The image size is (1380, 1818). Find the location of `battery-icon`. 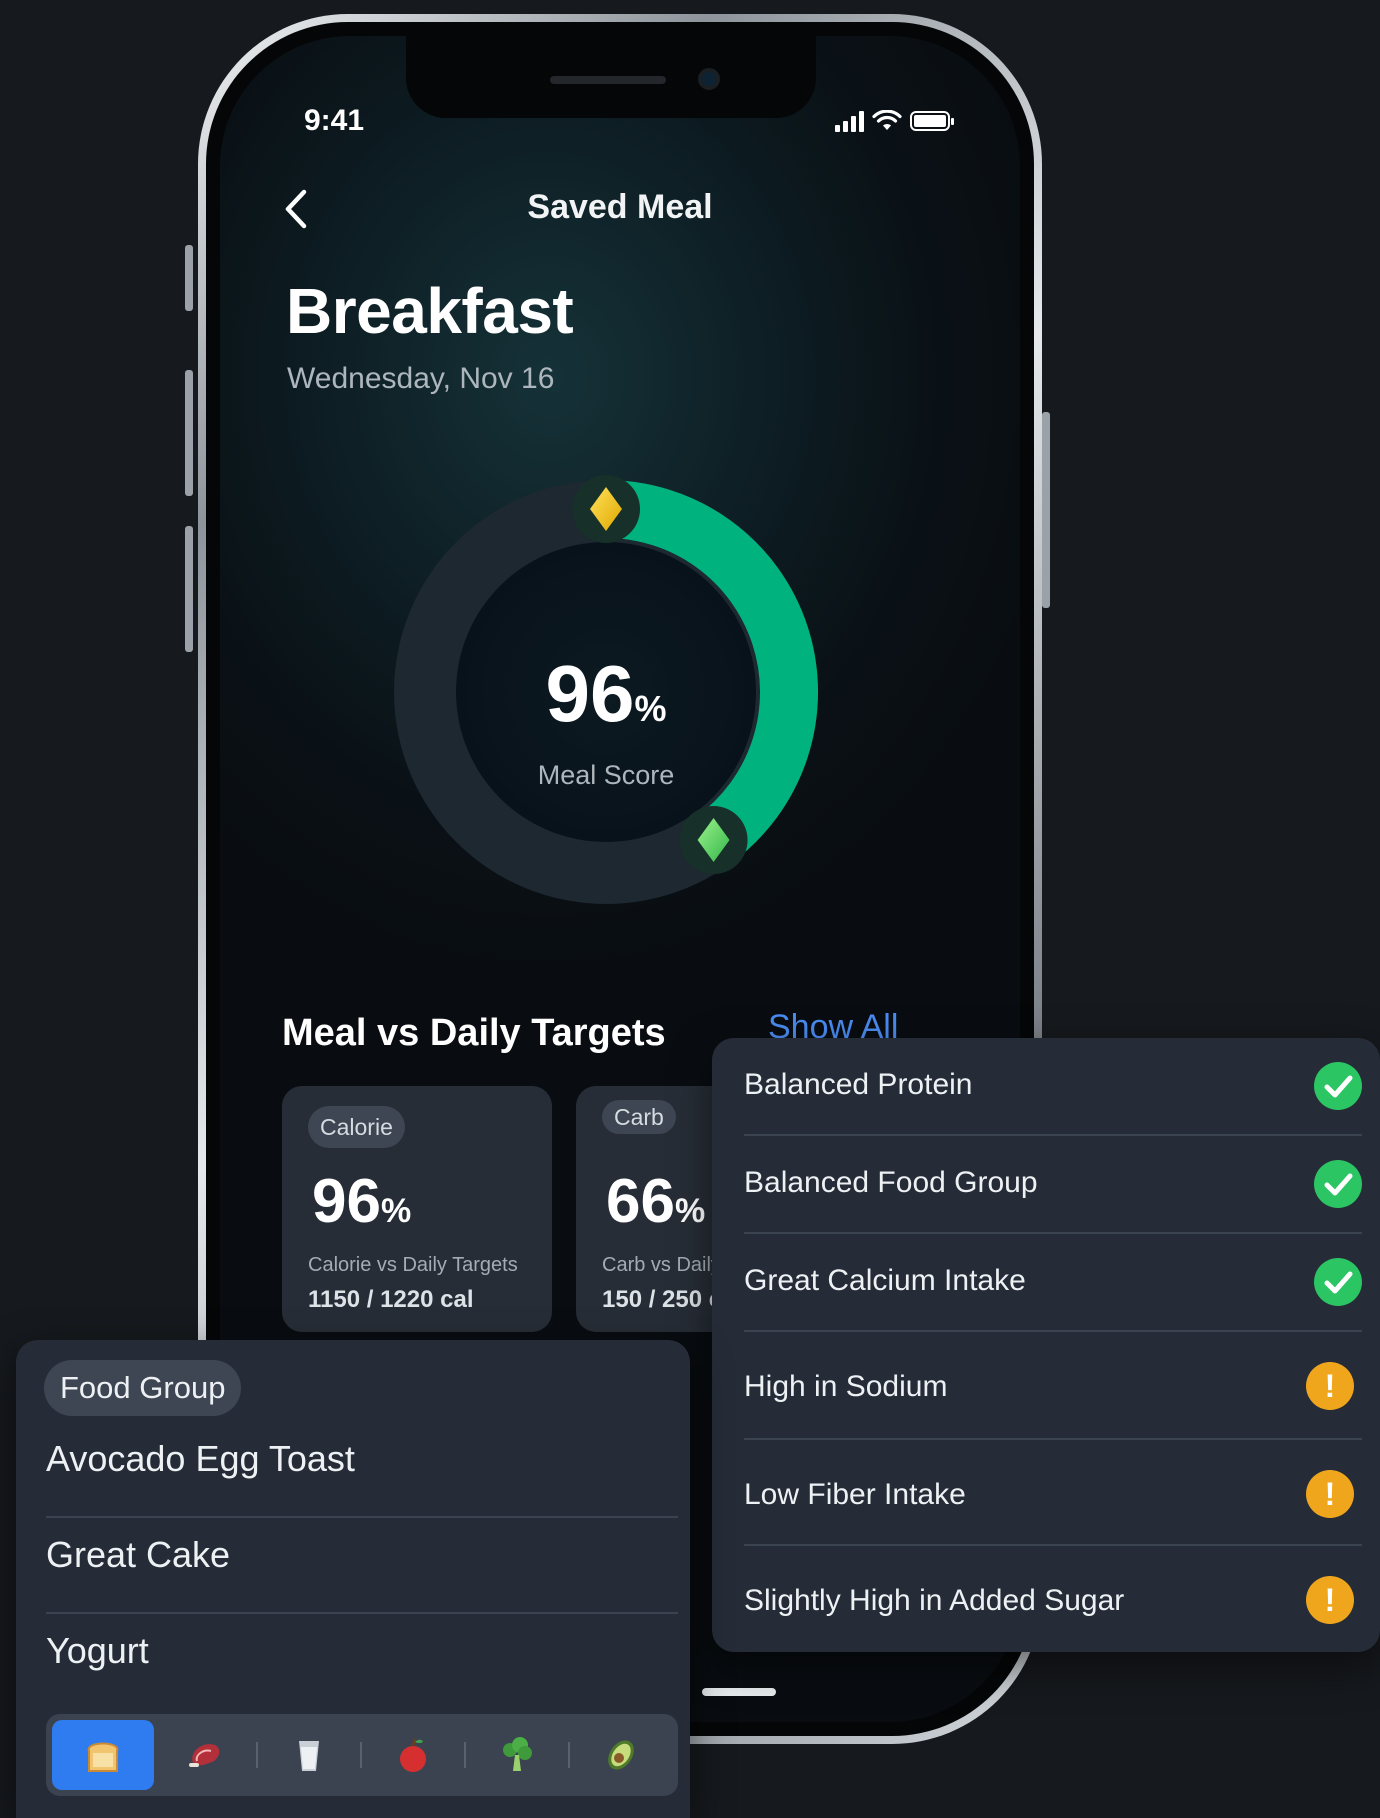

battery-icon is located at coordinates (932, 121).